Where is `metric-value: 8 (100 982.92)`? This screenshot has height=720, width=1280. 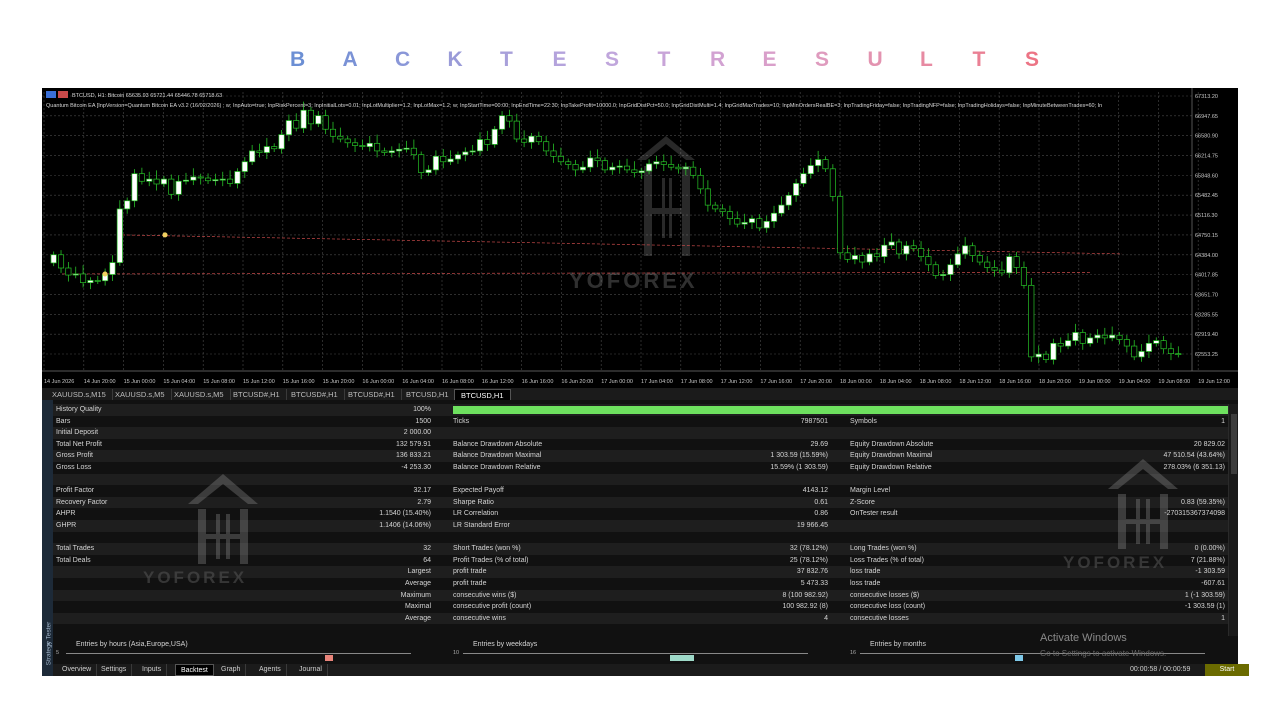
metric-value: 8 (100 982.92) is located at coordinates (805, 595).